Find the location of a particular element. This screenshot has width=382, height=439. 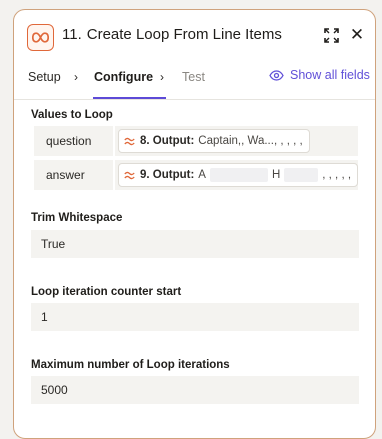

close-button: ✕ is located at coordinates (357, 35).